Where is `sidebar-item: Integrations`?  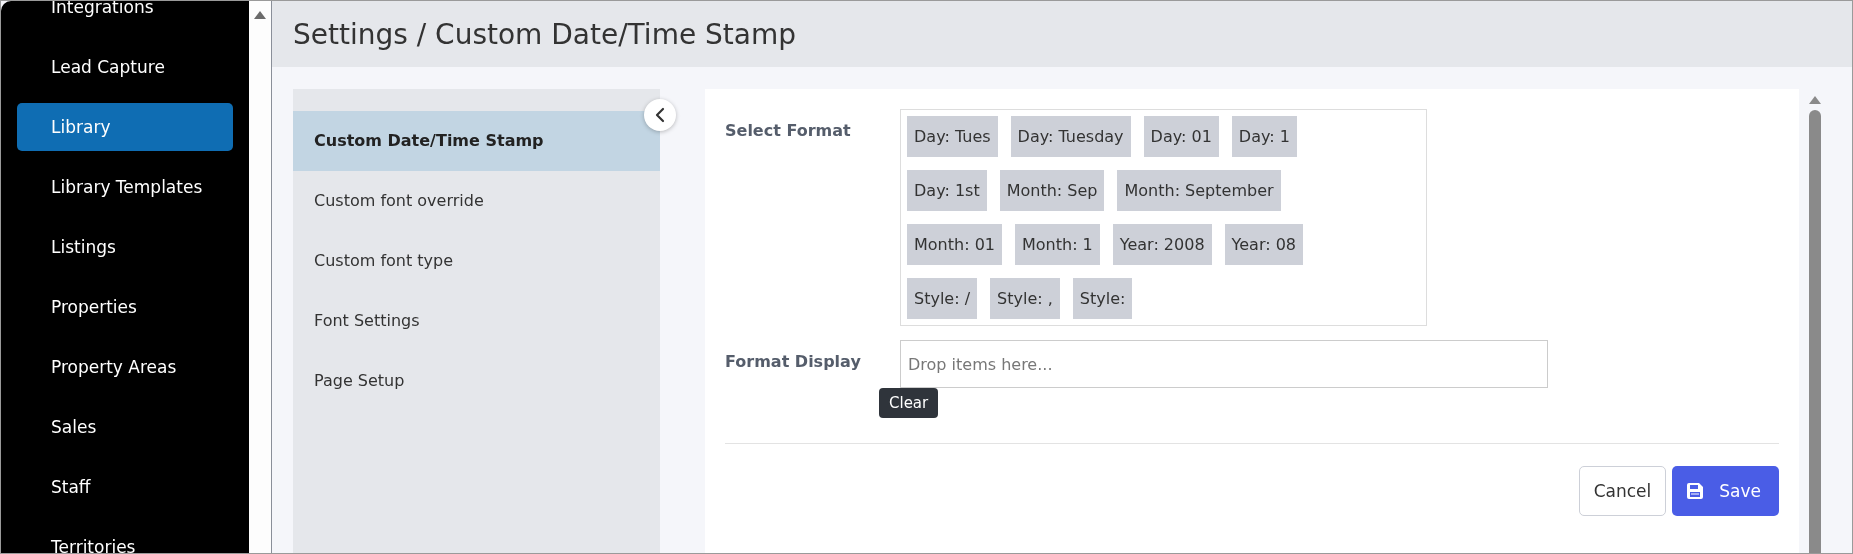
sidebar-item: Integrations is located at coordinates (125, 16).